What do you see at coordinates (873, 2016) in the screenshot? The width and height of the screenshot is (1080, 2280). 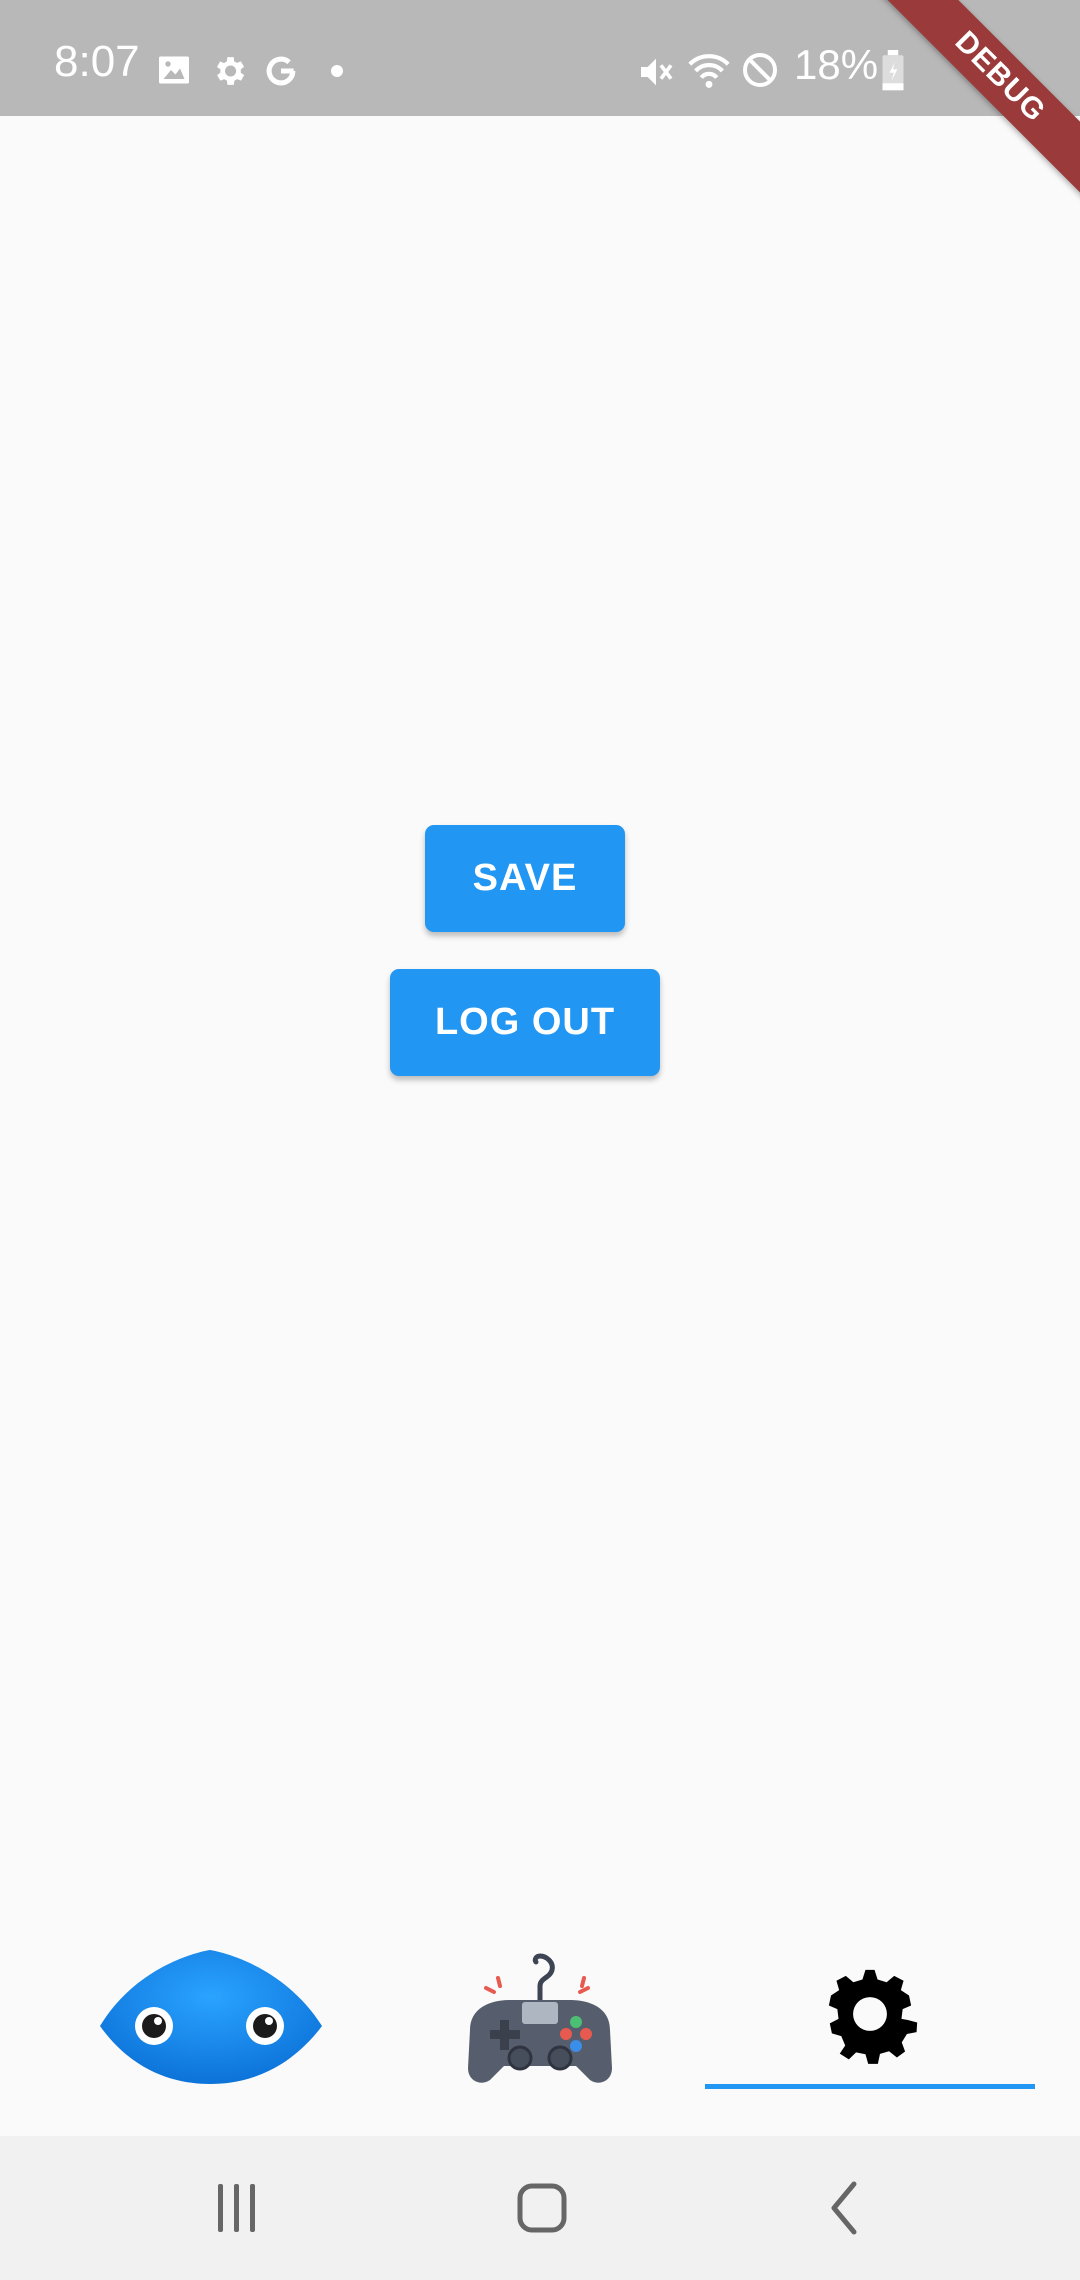 I see `gear-icon` at bounding box center [873, 2016].